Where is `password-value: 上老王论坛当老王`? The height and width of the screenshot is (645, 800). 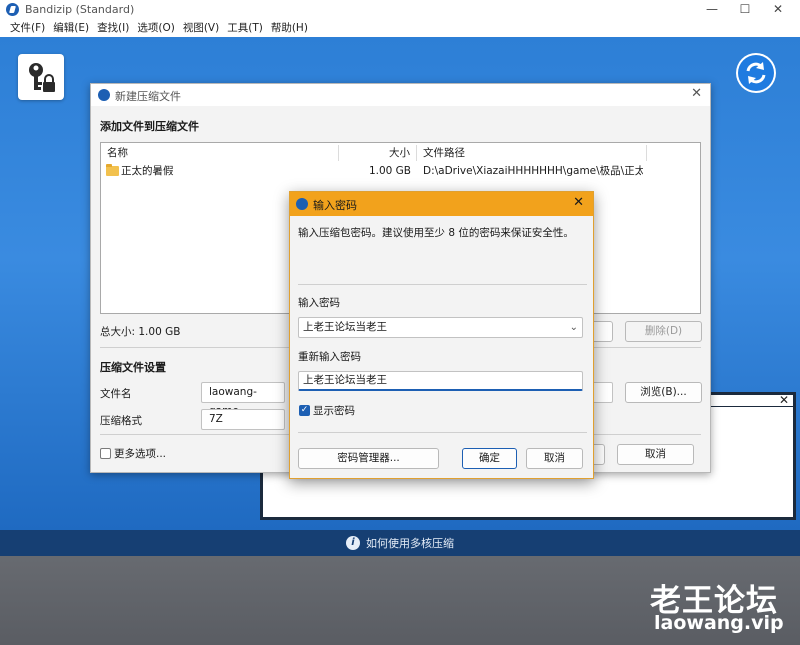 password-value: 上老王论坛当老王 is located at coordinates (345, 327).